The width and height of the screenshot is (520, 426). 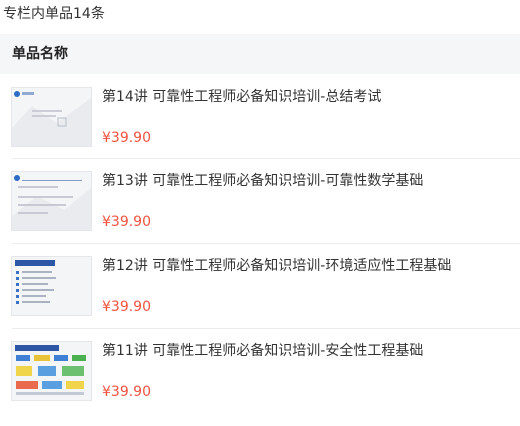 What do you see at coordinates (262, 351) in the screenshot?
I see `item-title: 第11讲 可靠性工程师必备知识培训-安全性工程基础` at bounding box center [262, 351].